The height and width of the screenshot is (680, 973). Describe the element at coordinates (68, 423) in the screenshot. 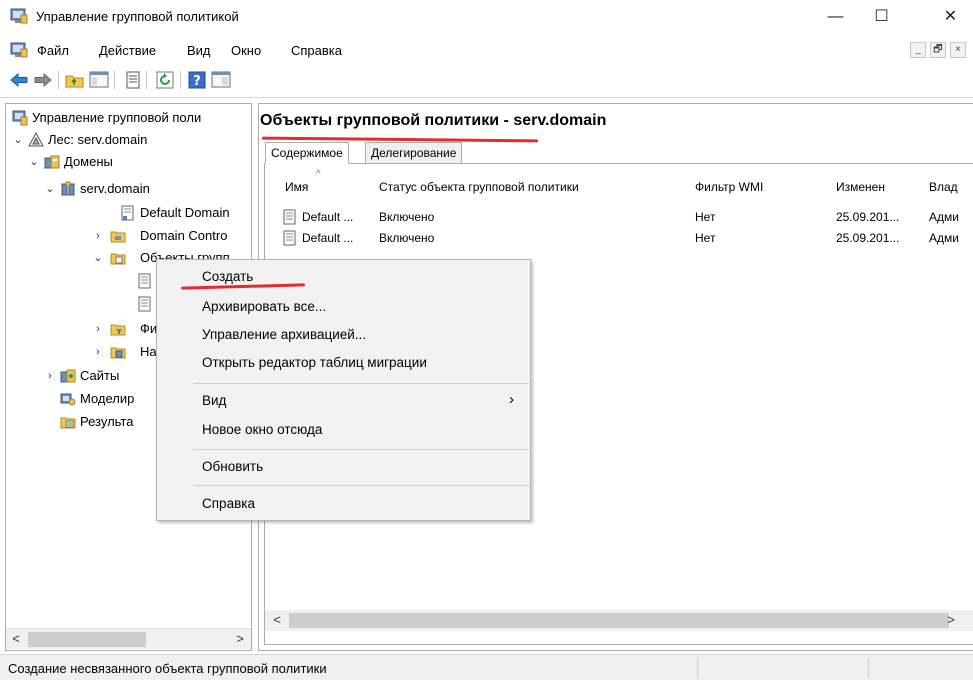

I see `results-icon` at that location.